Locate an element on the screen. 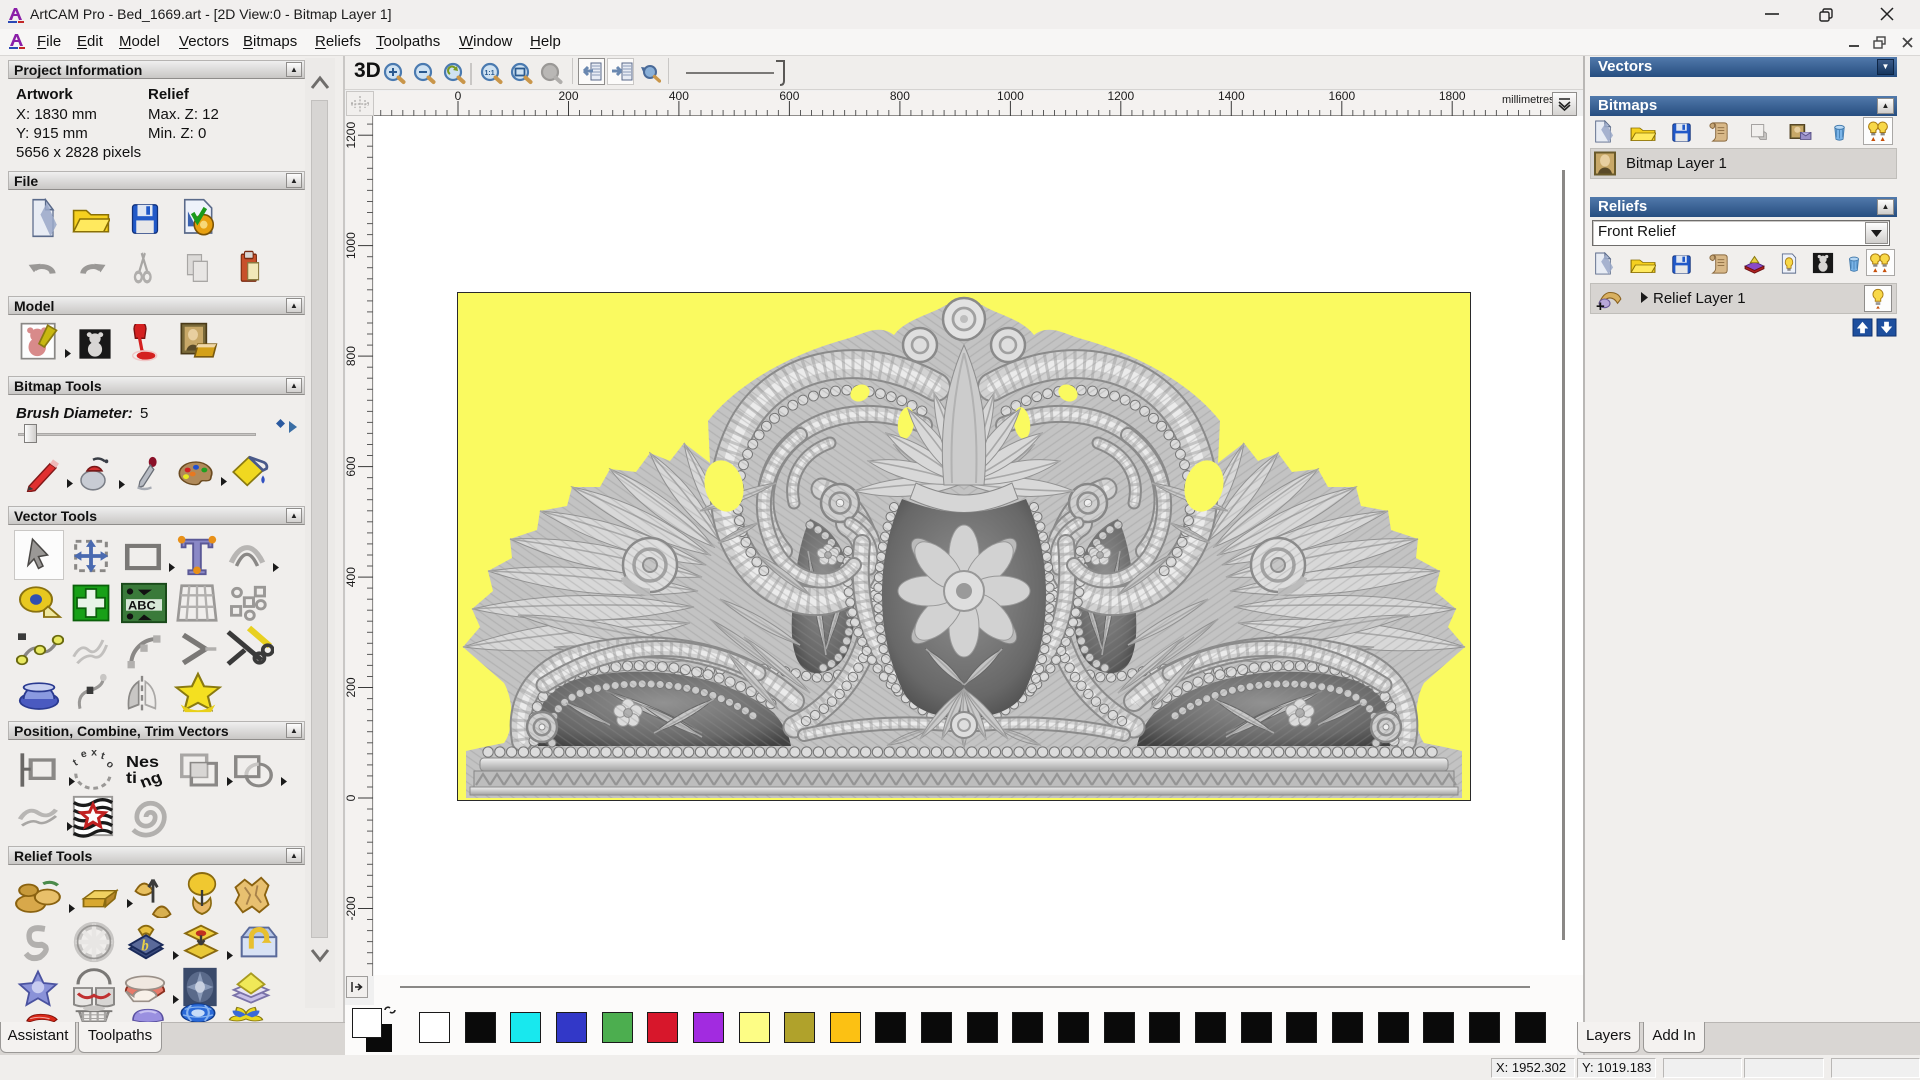  svg-text: -200 is located at coordinates (352, 908).